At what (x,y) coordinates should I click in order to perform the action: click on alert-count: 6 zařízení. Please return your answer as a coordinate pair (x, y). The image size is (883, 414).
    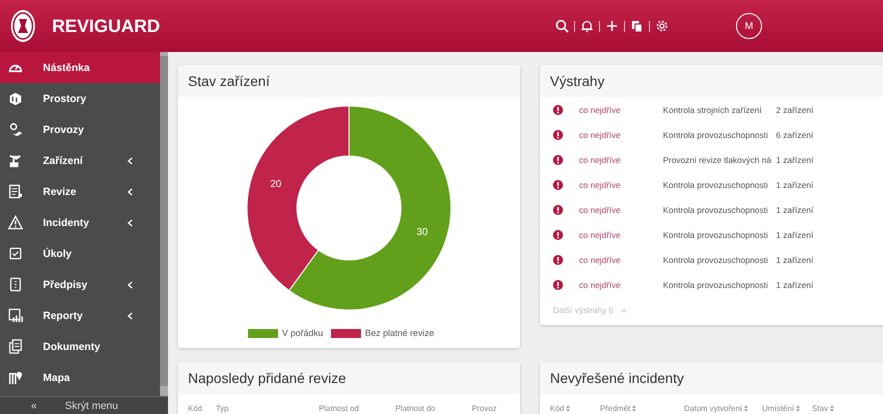
    Looking at the image, I should click on (795, 135).